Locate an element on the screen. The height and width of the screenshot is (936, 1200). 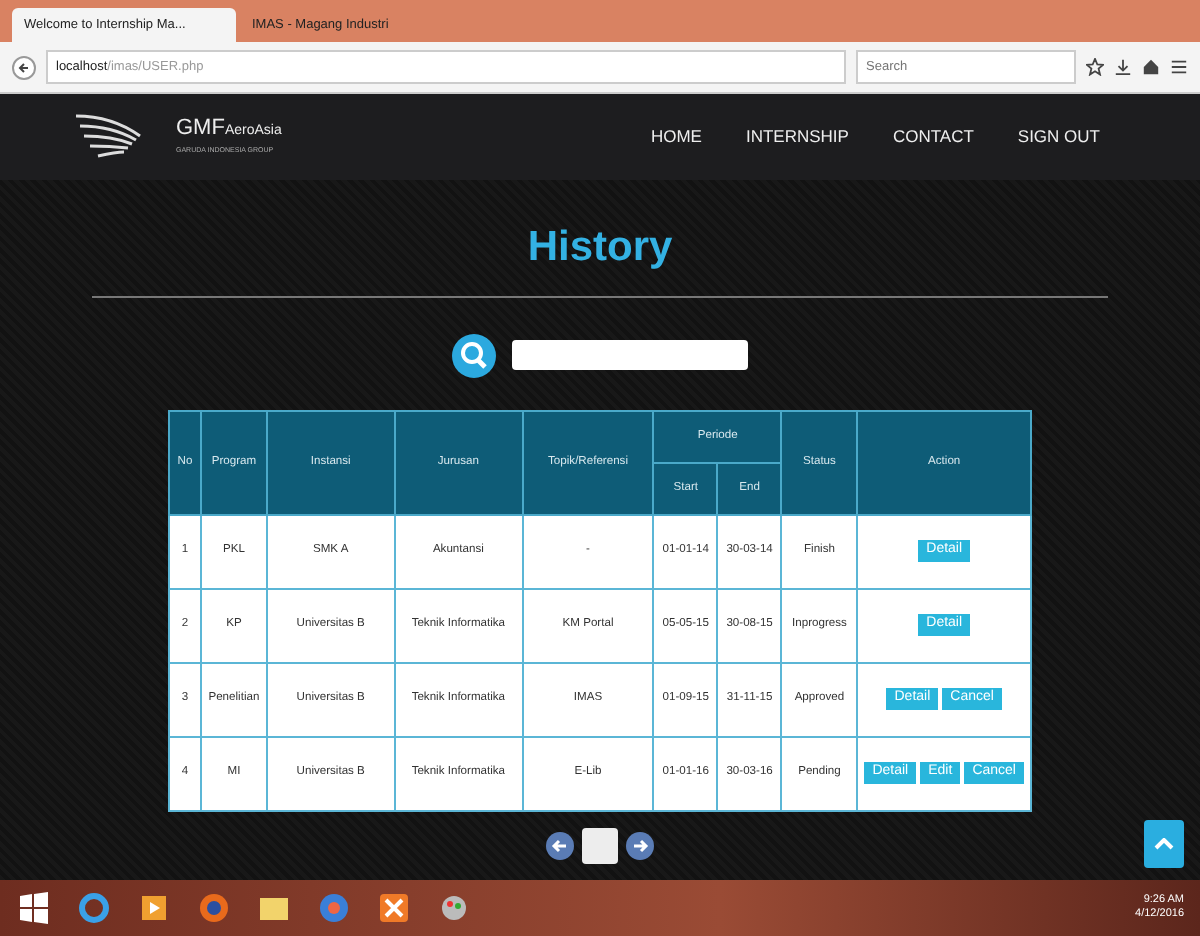
chevron-up-icon is located at coordinates (1164, 844).